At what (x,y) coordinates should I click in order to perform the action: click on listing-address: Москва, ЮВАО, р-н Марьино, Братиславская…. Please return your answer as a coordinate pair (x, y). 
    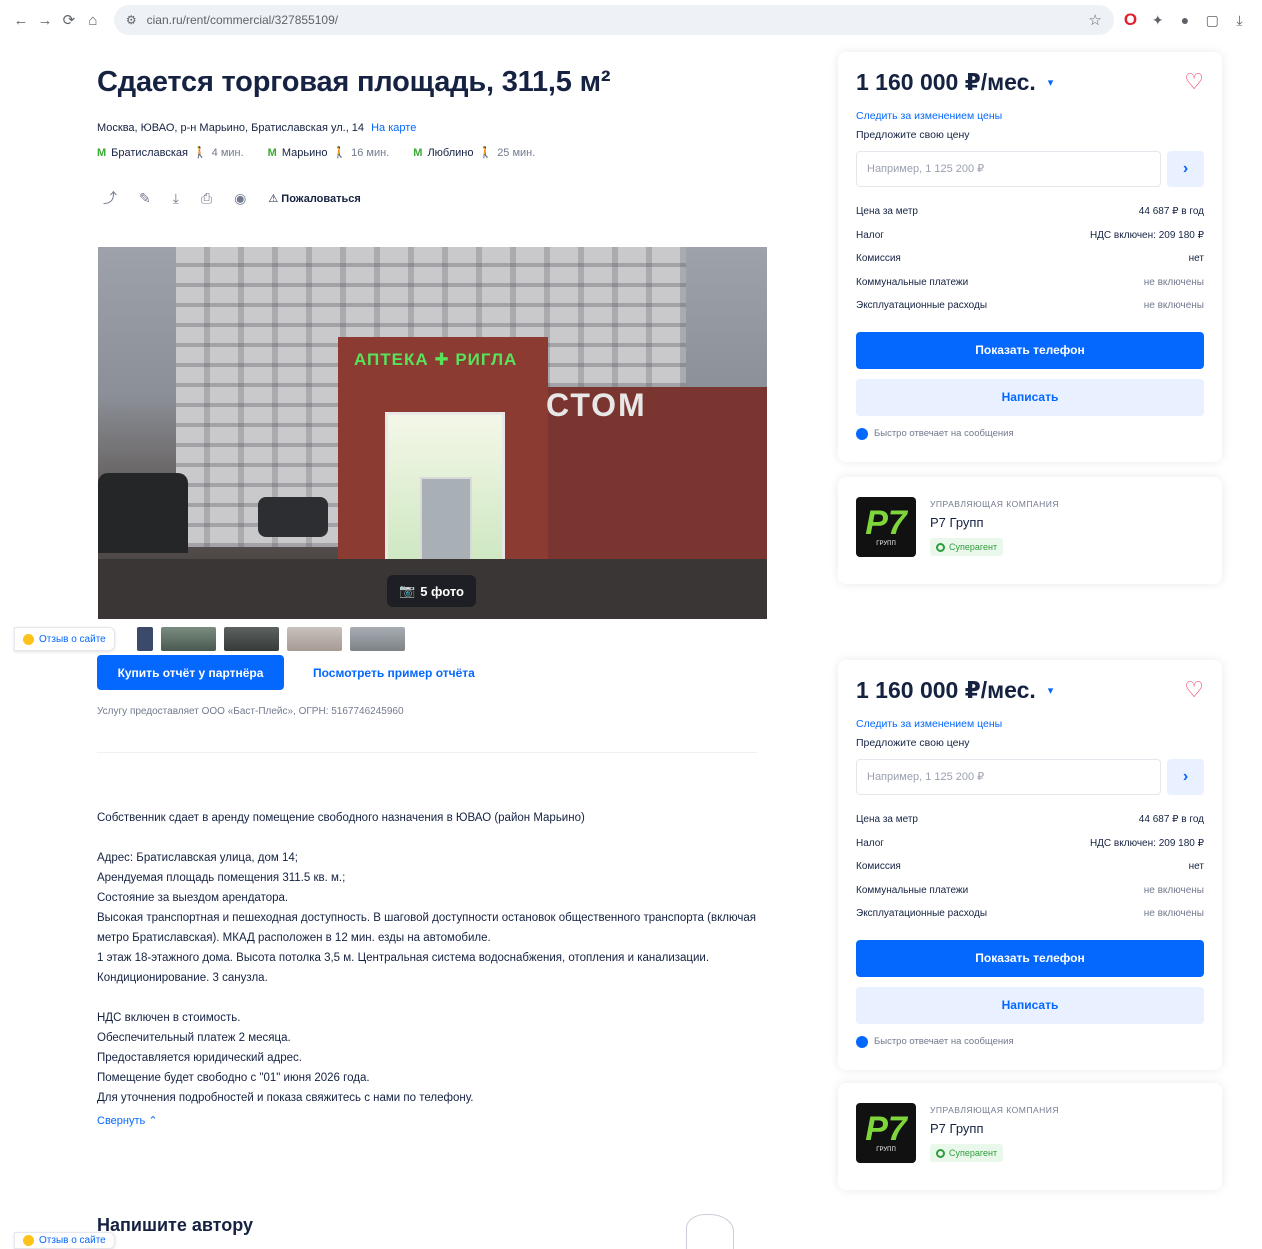
    Looking at the image, I should click on (256, 128).